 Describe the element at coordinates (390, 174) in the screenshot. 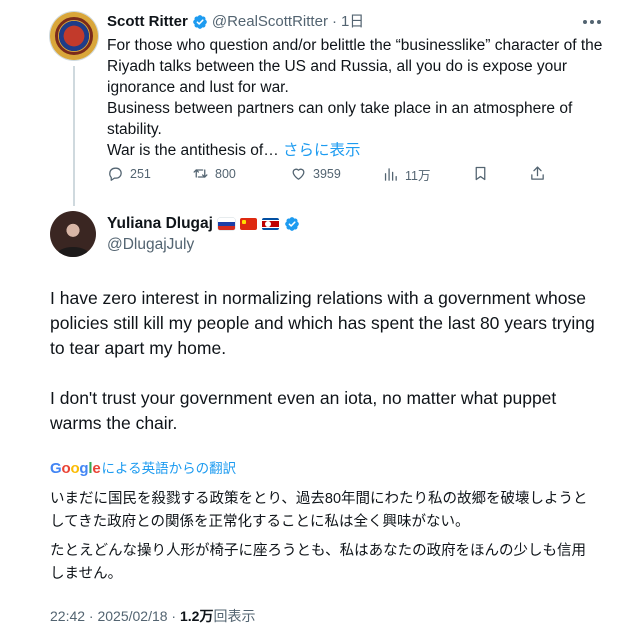

I see `analytics-icon` at that location.